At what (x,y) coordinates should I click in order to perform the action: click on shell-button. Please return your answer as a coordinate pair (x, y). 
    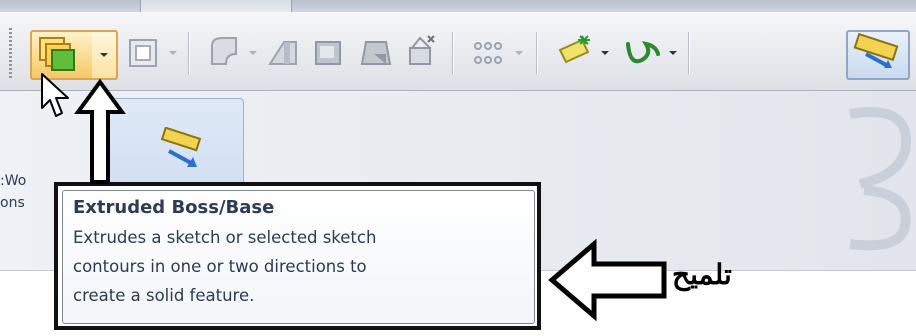
    Looking at the image, I should click on (329, 53).